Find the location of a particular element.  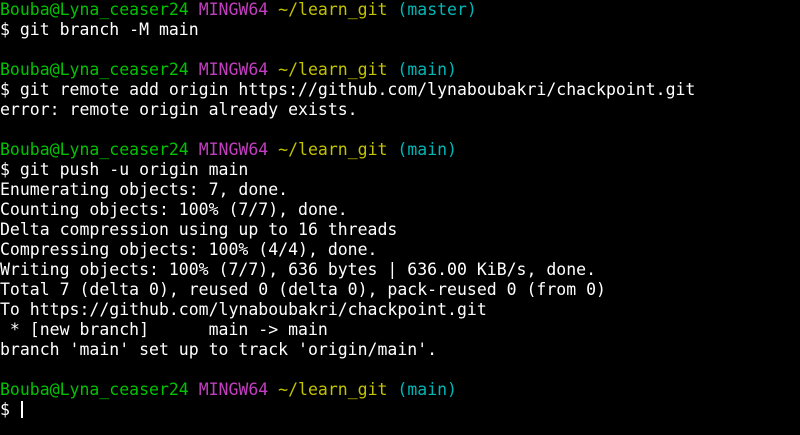

prompt-symbol: $ is located at coordinates (10, 409).